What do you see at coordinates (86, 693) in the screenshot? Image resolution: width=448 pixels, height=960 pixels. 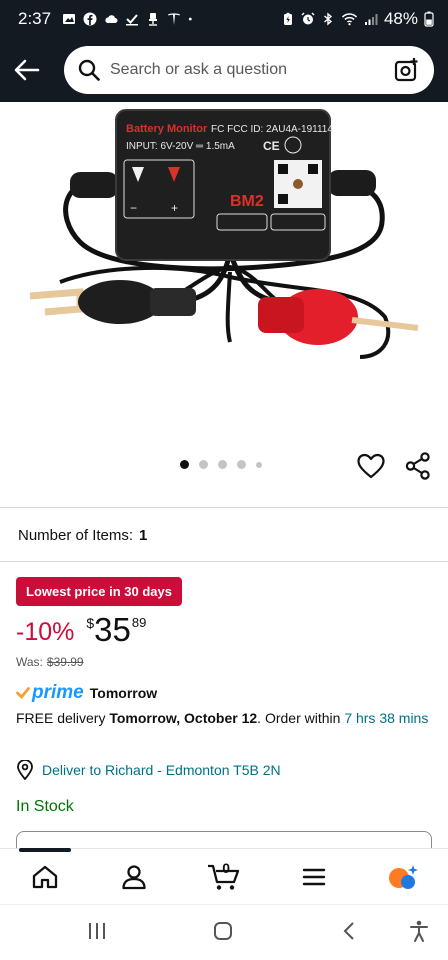 I see `prime-row: prime Tomorrow` at bounding box center [86, 693].